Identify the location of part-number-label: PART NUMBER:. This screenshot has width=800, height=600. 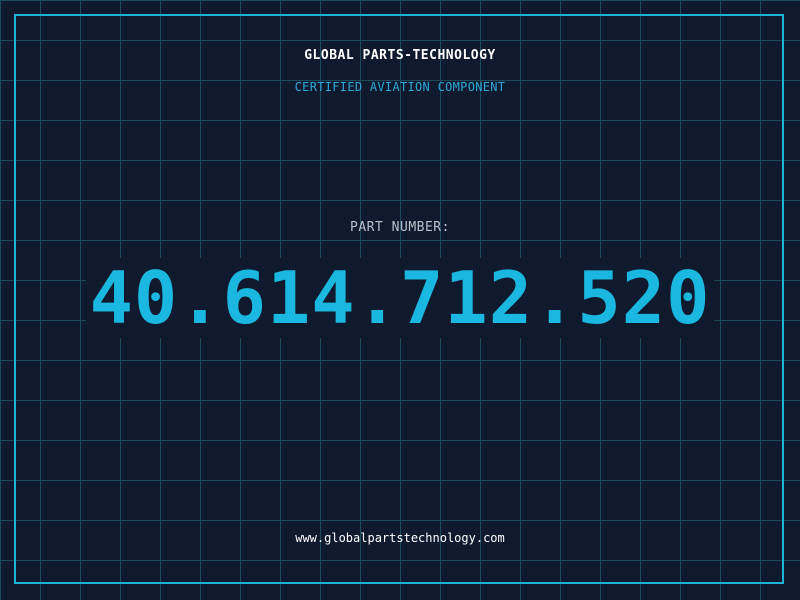
(400, 227).